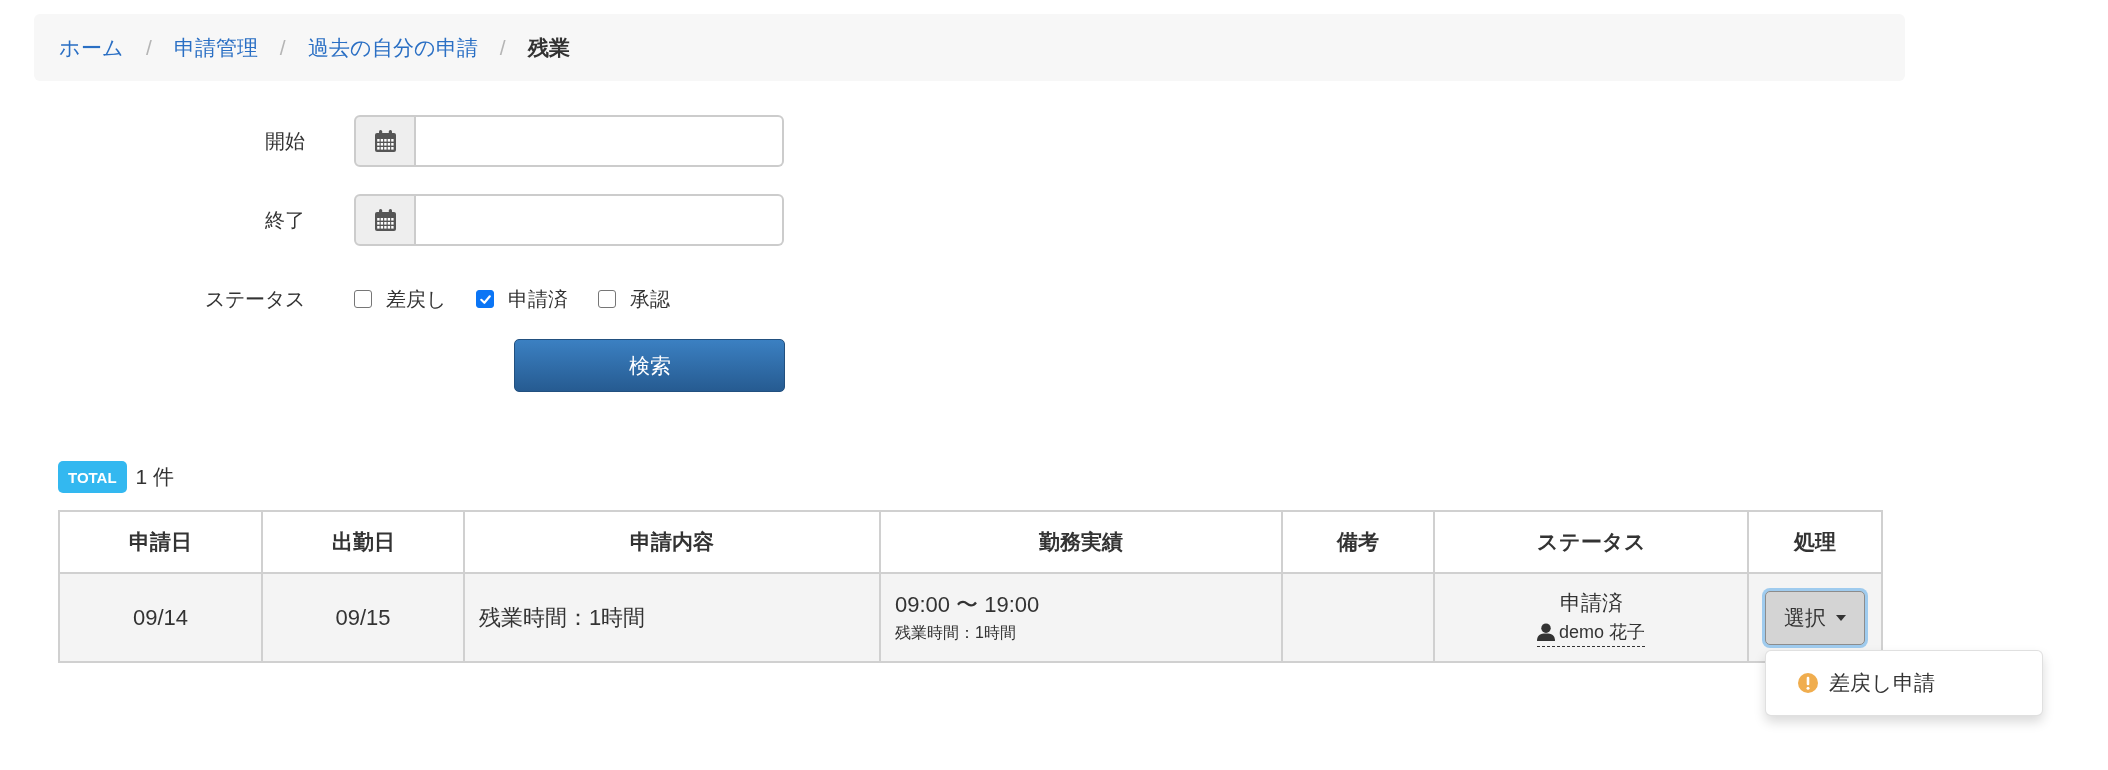 The width and height of the screenshot is (2108, 770). What do you see at coordinates (215, 47) in the screenshot?
I see `breadcrumb-link: 申請管理` at bounding box center [215, 47].